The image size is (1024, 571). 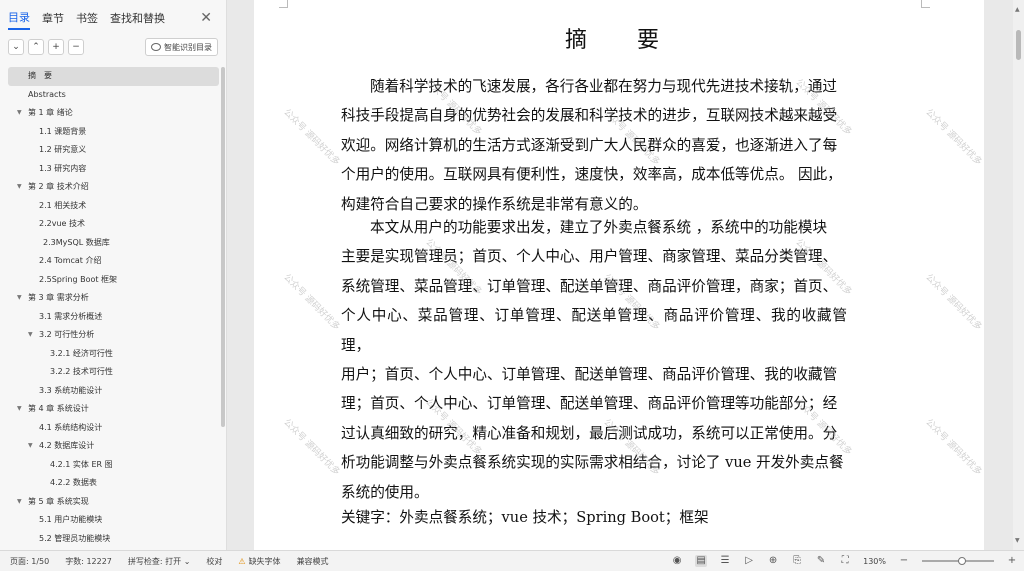 What do you see at coordinates (904, 561) in the screenshot?
I see `zoom-out-icon: −` at bounding box center [904, 561].